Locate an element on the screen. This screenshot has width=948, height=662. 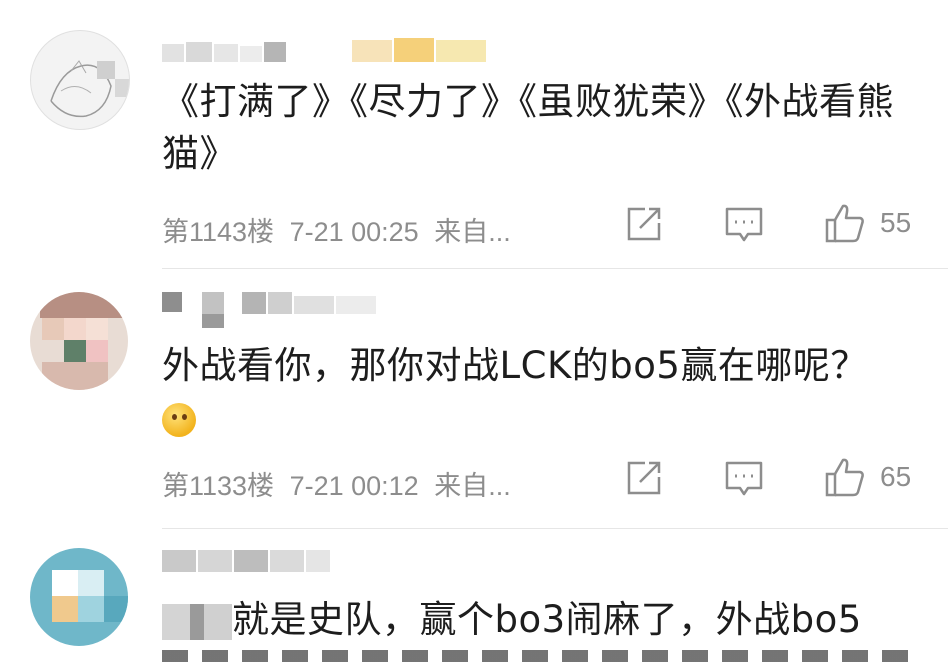
like-button: 55 is located at coordinates (867, 223).